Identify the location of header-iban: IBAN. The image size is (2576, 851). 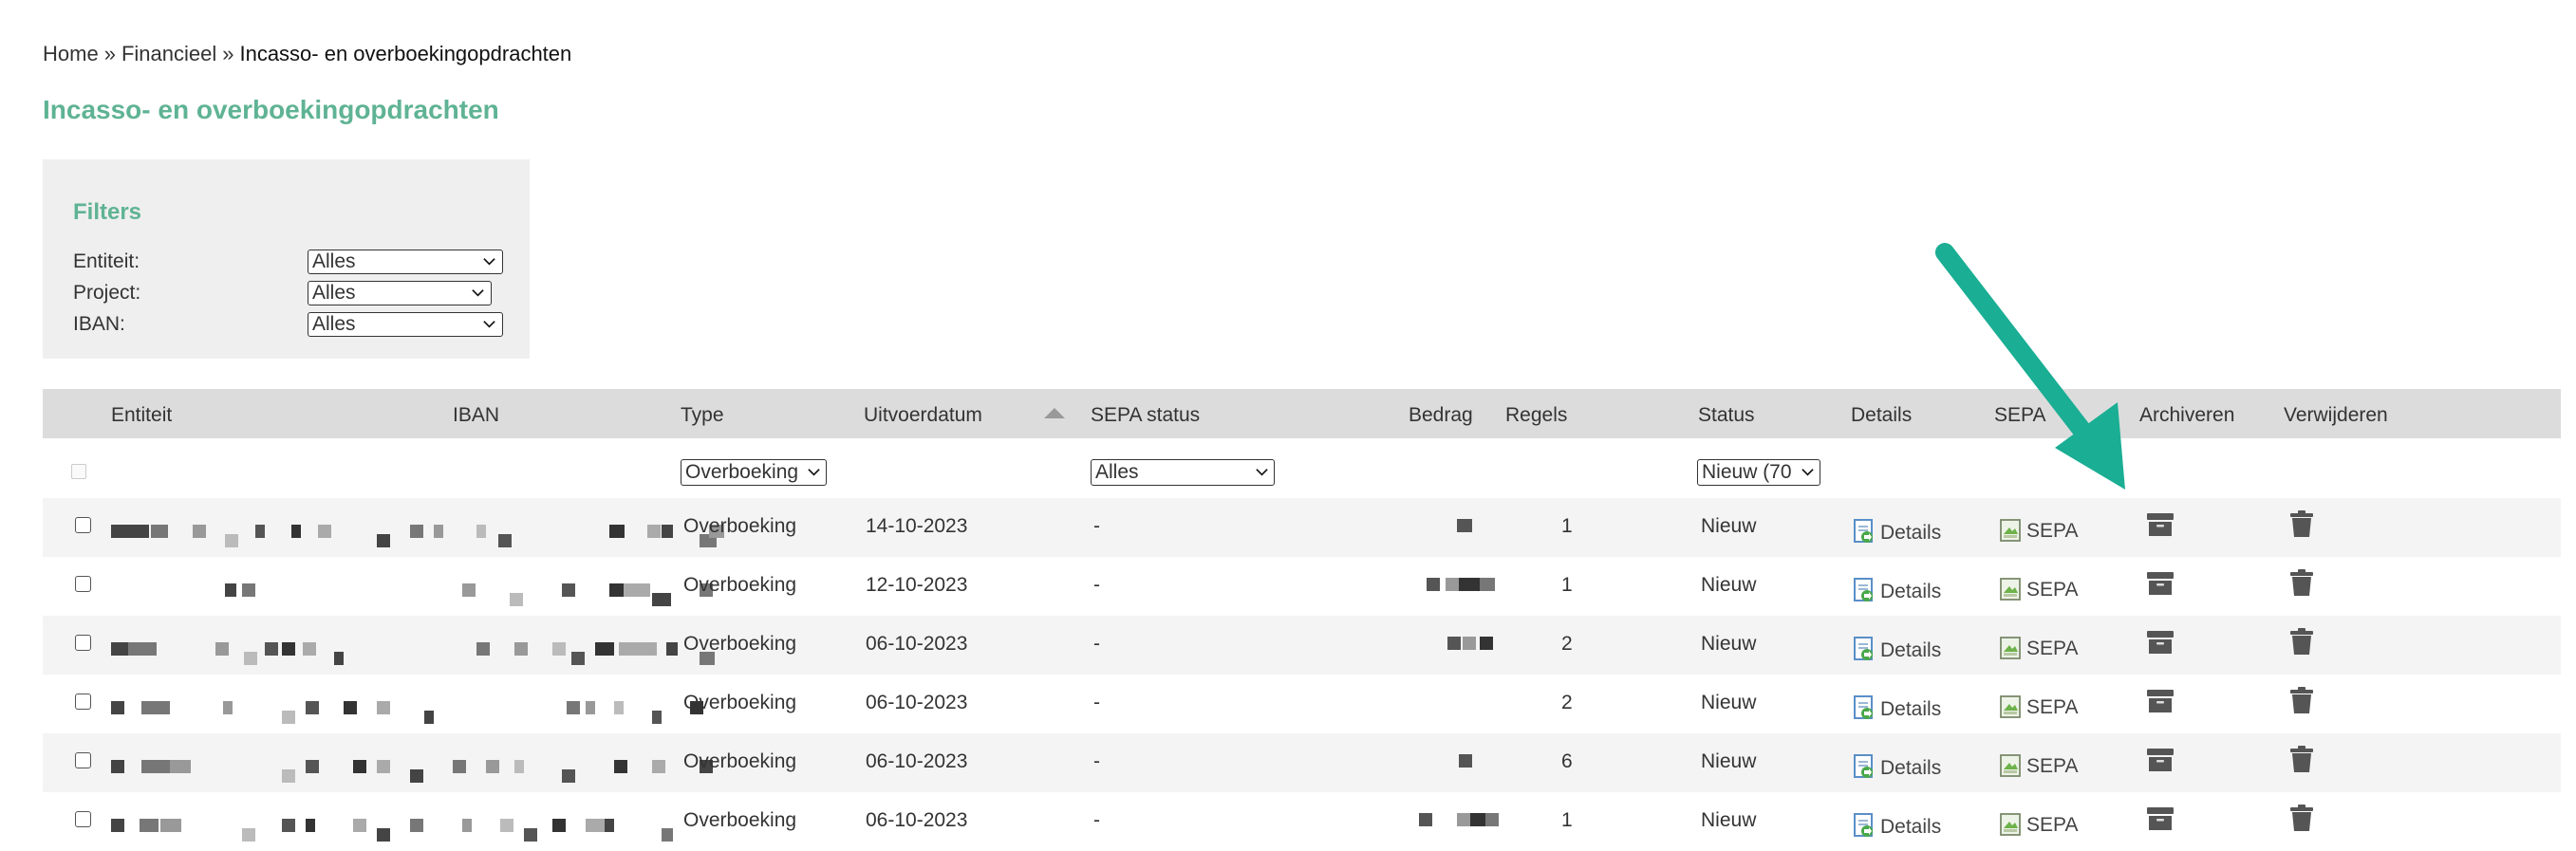
(476, 415).